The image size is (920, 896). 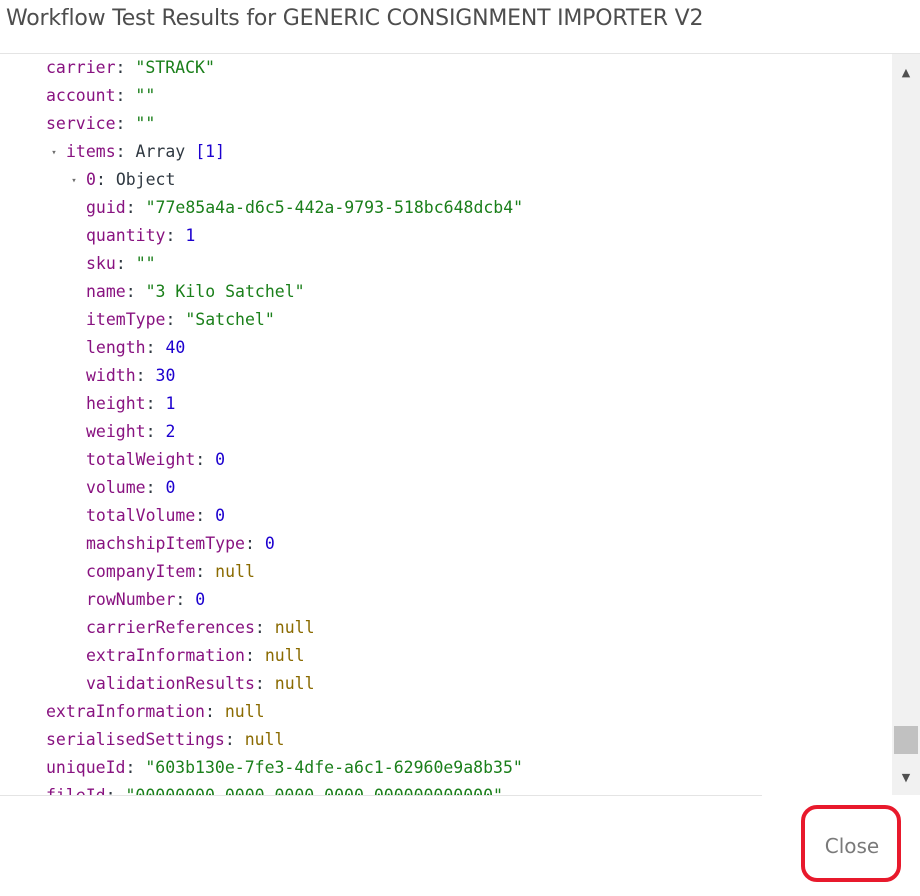 What do you see at coordinates (906, 777) in the screenshot?
I see `scroll-down-arrow-icon: ▼` at bounding box center [906, 777].